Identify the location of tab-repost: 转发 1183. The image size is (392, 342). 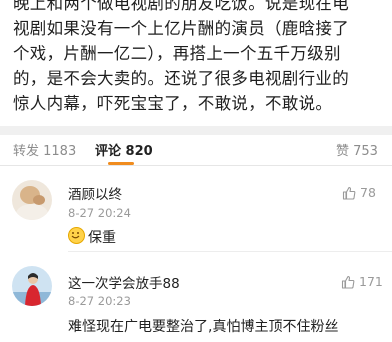
(44, 149).